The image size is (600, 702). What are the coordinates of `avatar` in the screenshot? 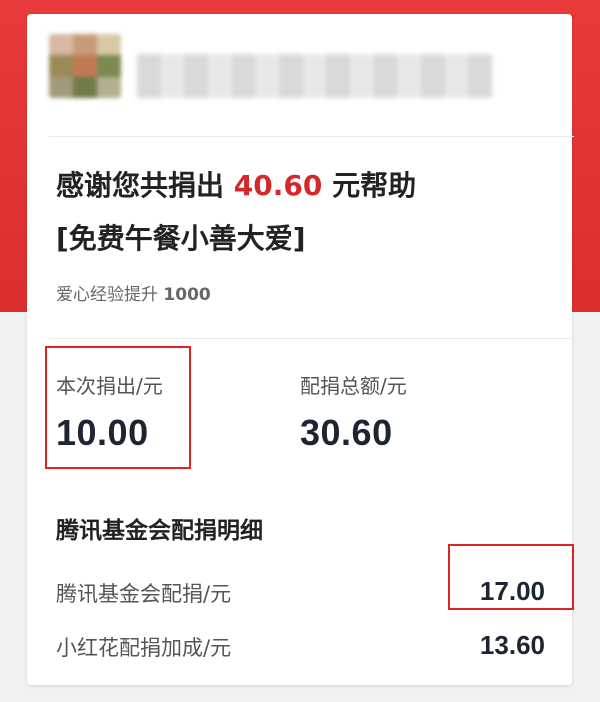 It's located at (85, 66).